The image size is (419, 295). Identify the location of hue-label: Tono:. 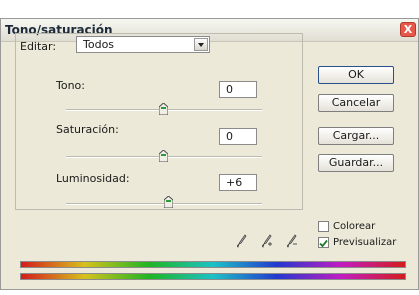
(70, 85).